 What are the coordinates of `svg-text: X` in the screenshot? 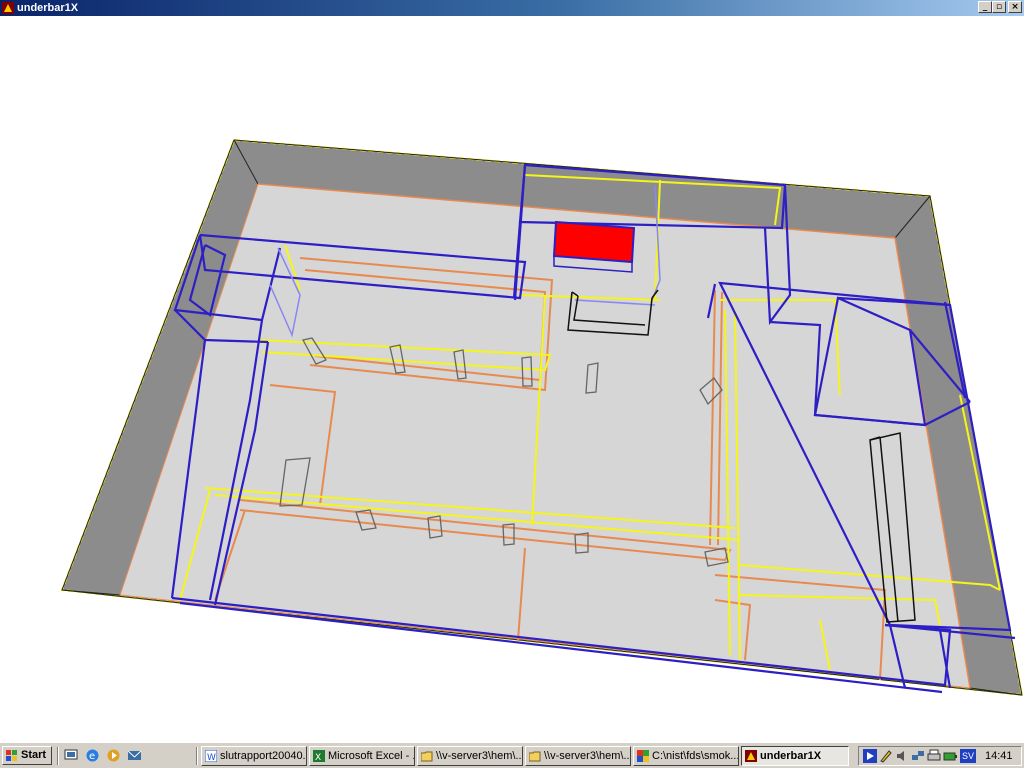 It's located at (318, 757).